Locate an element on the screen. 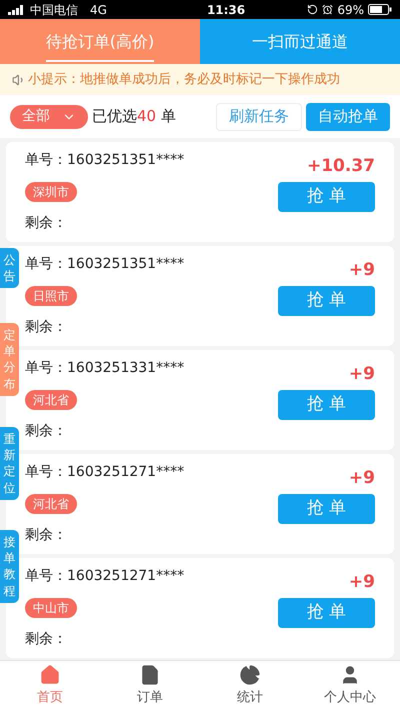 The image size is (400, 711). document-icon is located at coordinates (150, 675).